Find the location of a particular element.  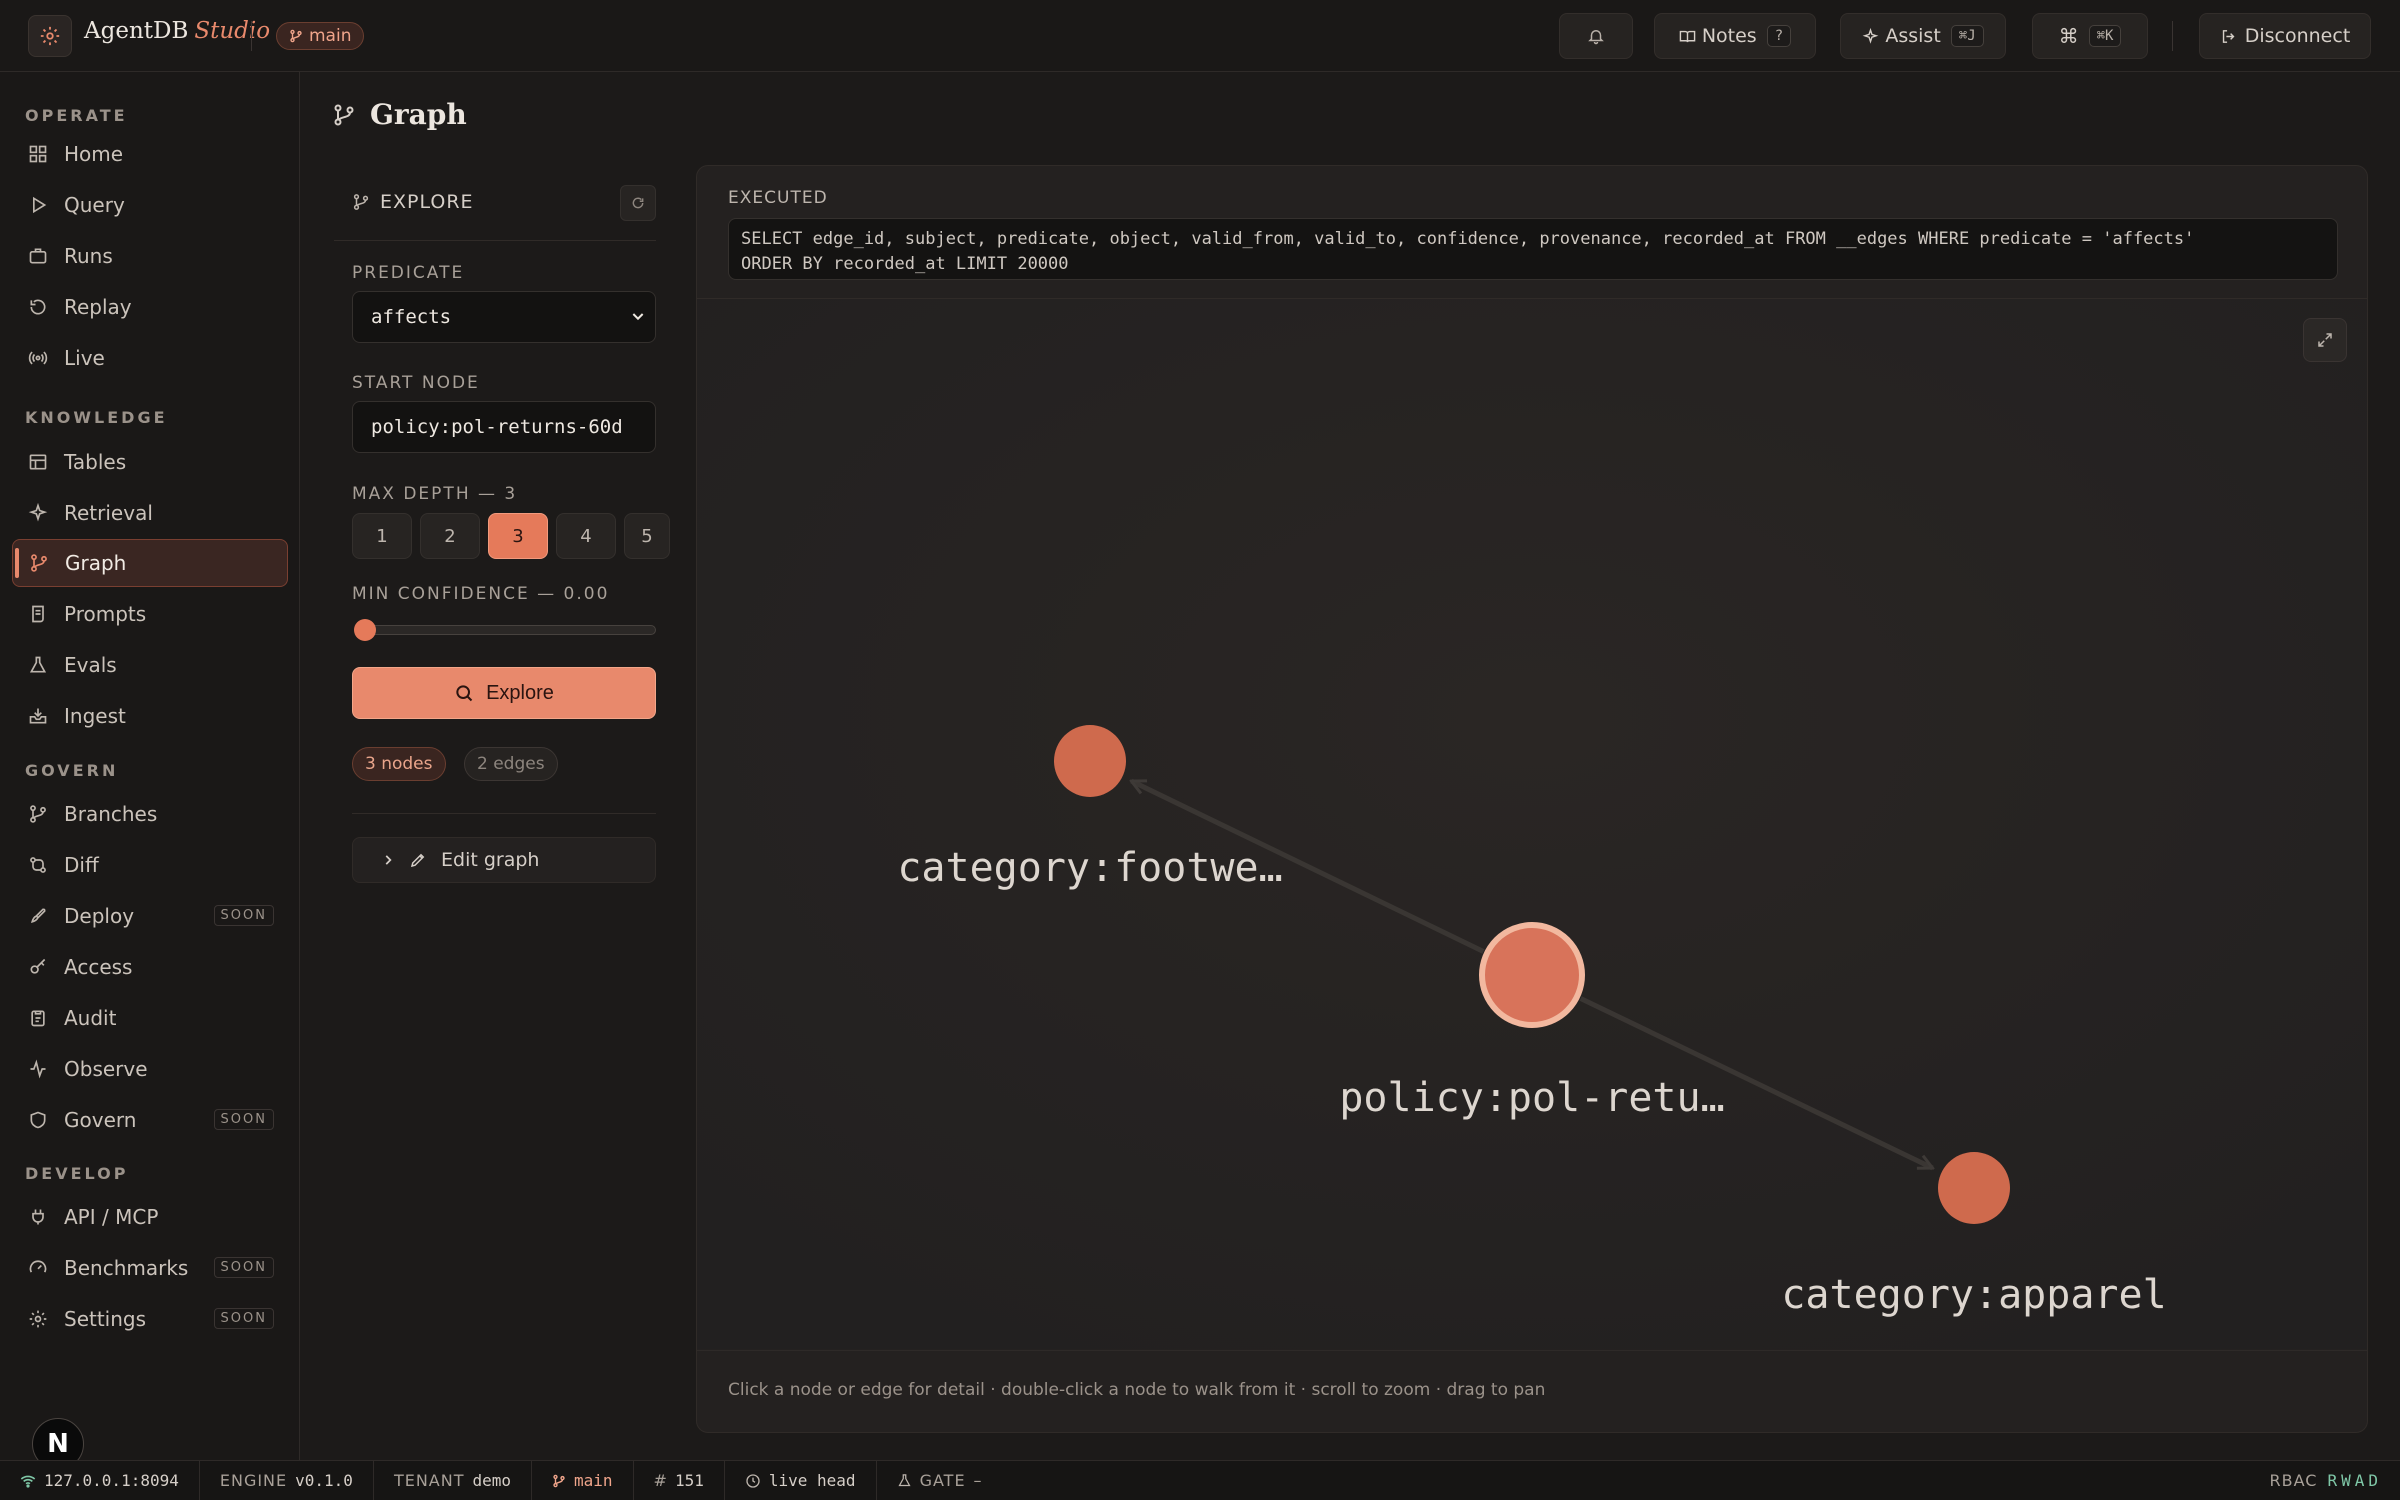

edges-count-badge: 2 edges is located at coordinates (511, 764).